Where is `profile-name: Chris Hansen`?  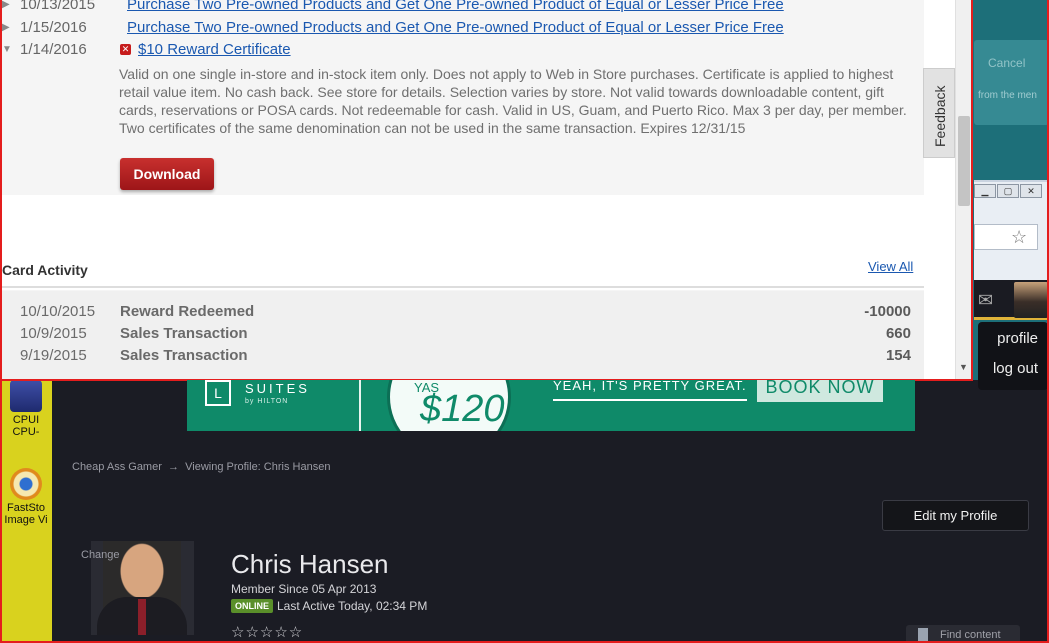 profile-name: Chris Hansen is located at coordinates (310, 564).